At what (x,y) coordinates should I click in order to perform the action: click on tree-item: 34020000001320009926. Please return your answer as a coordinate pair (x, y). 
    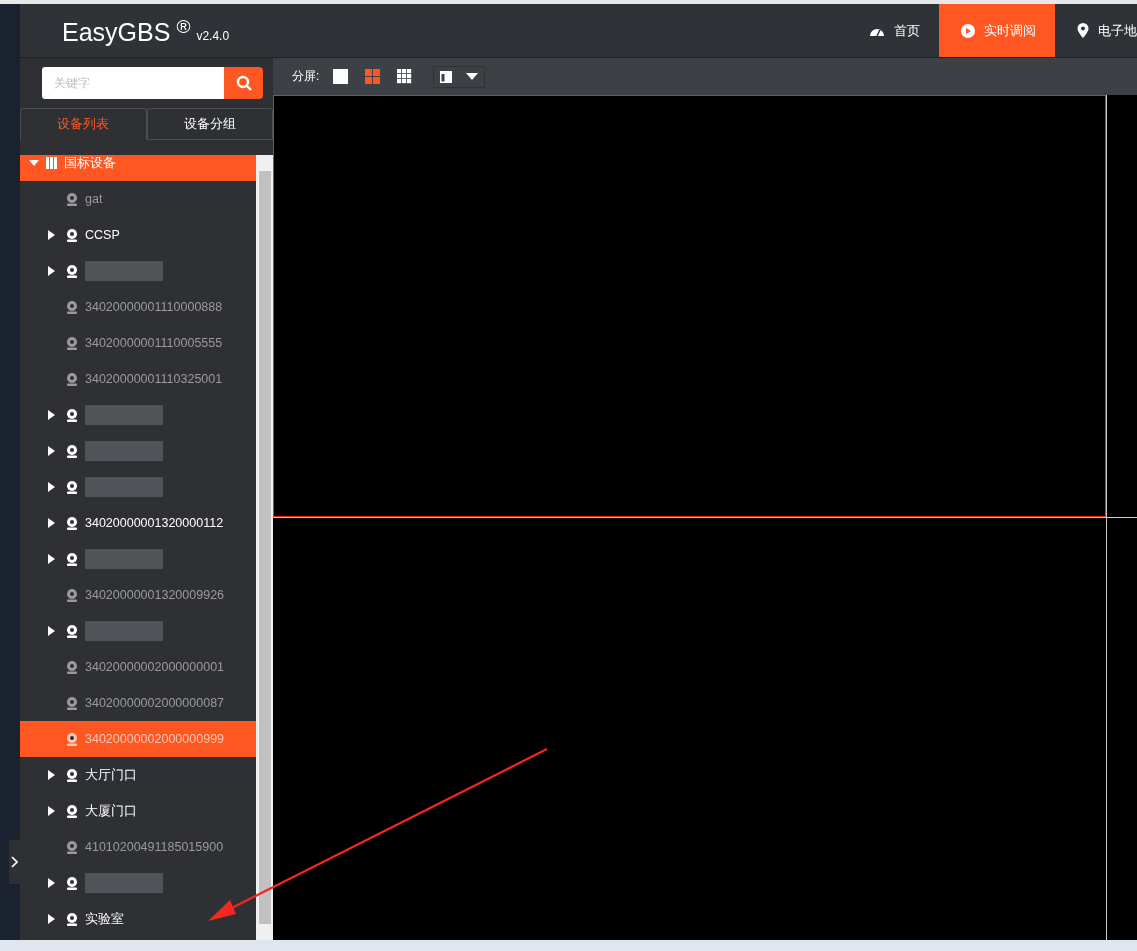
    Looking at the image, I should click on (138, 595).